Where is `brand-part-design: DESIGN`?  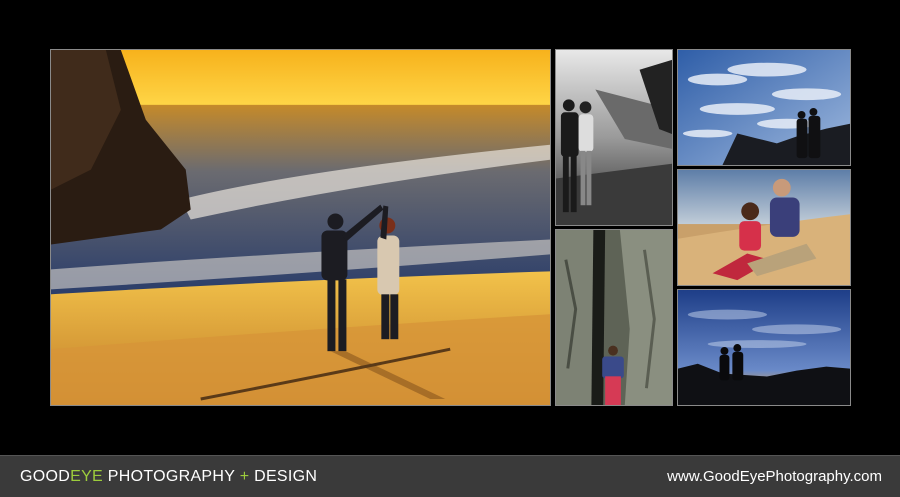
brand-part-design: DESIGN is located at coordinates (283, 476).